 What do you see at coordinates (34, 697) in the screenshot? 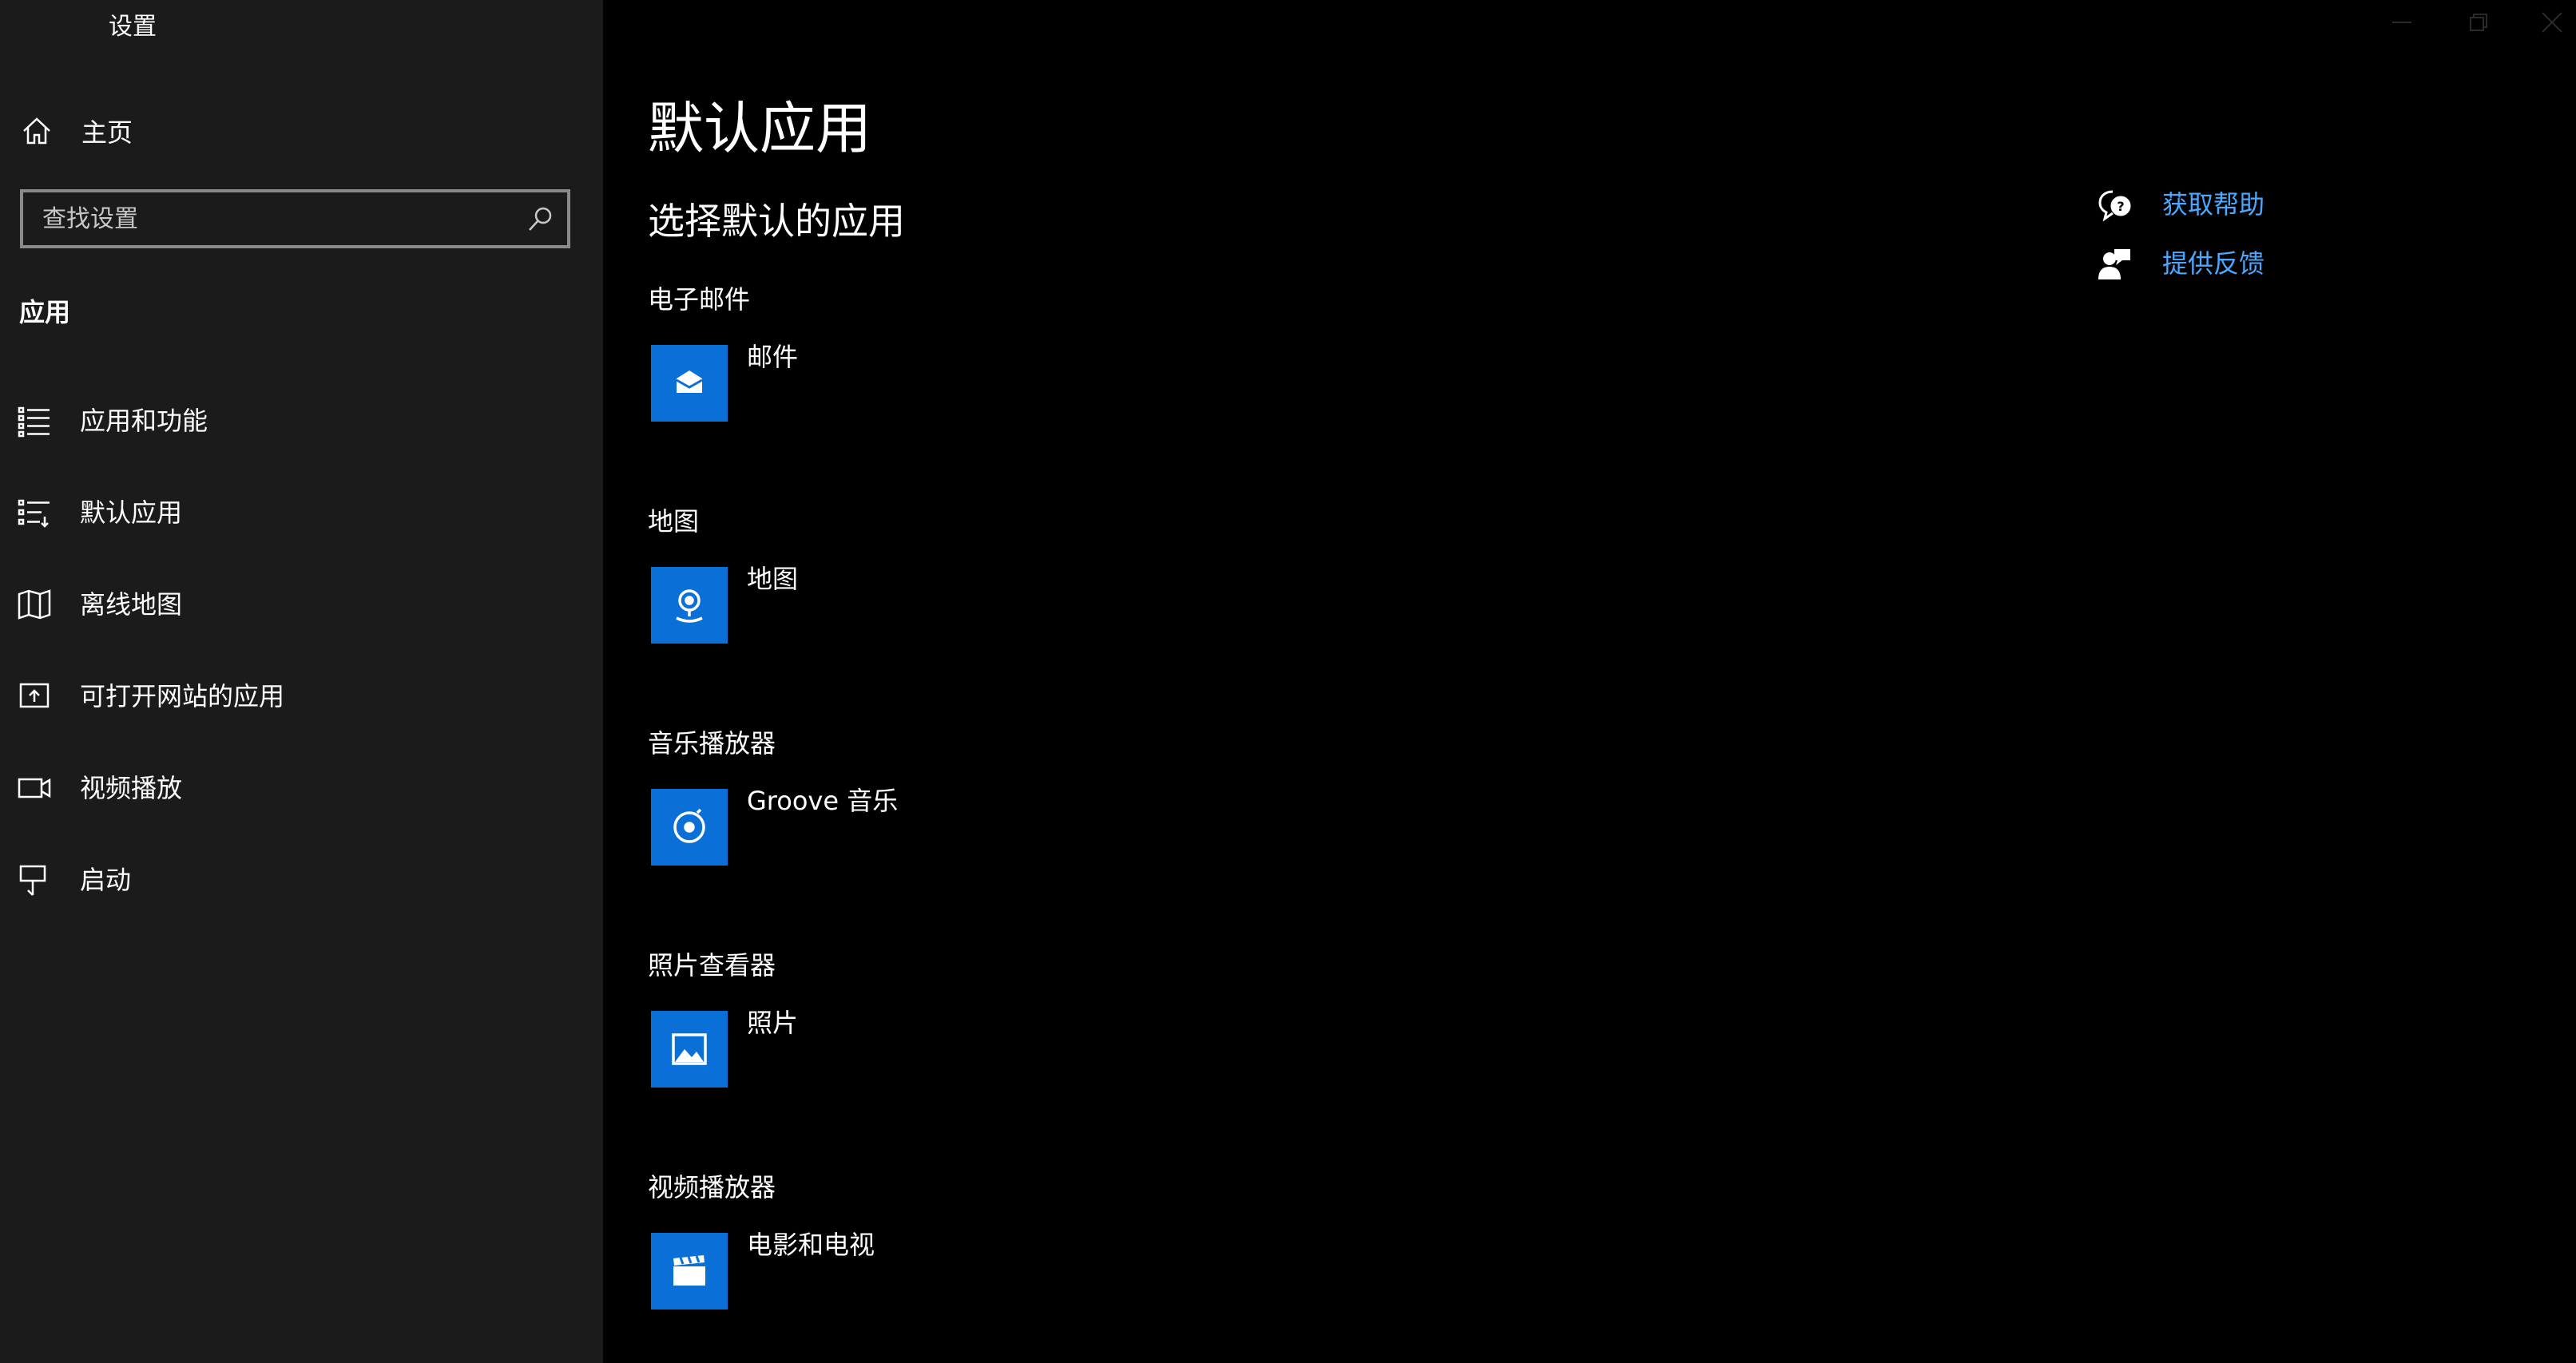
I see `apps-for-websites-icon` at bounding box center [34, 697].